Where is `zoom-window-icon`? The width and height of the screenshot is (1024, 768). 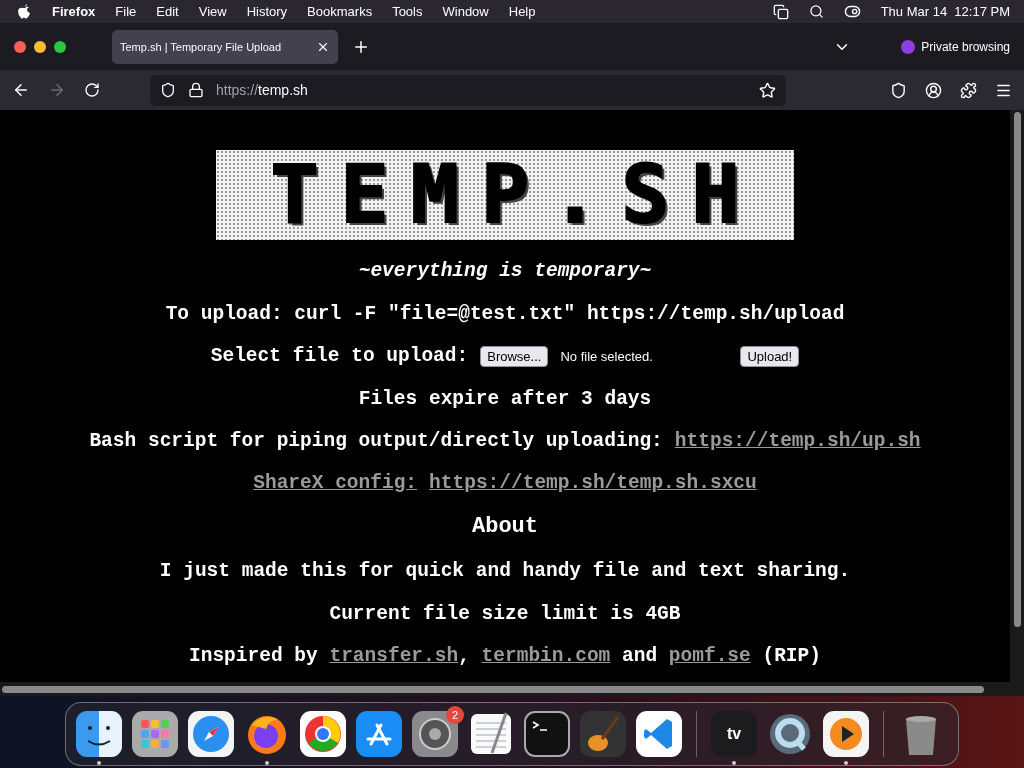 zoom-window-icon is located at coordinates (60, 46).